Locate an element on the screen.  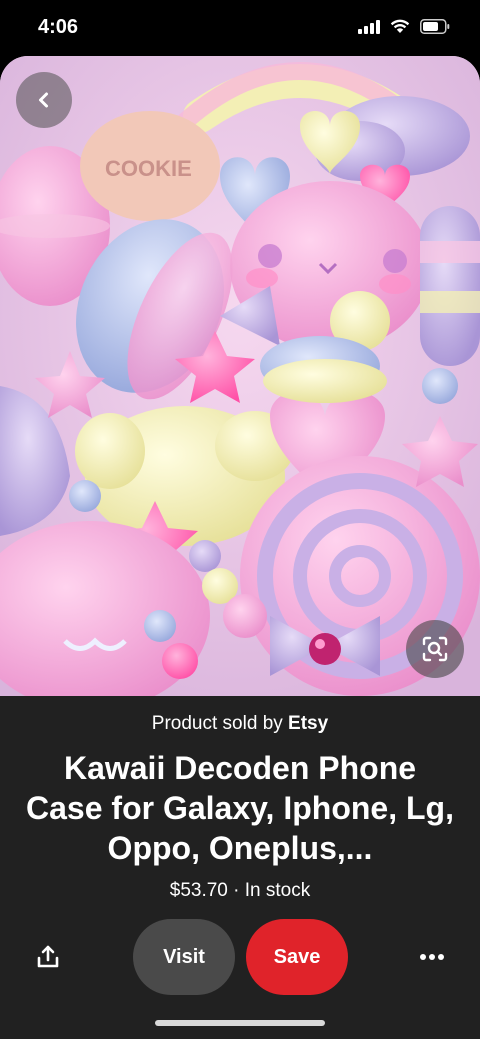
chevron-left-icon is located at coordinates (43, 100).